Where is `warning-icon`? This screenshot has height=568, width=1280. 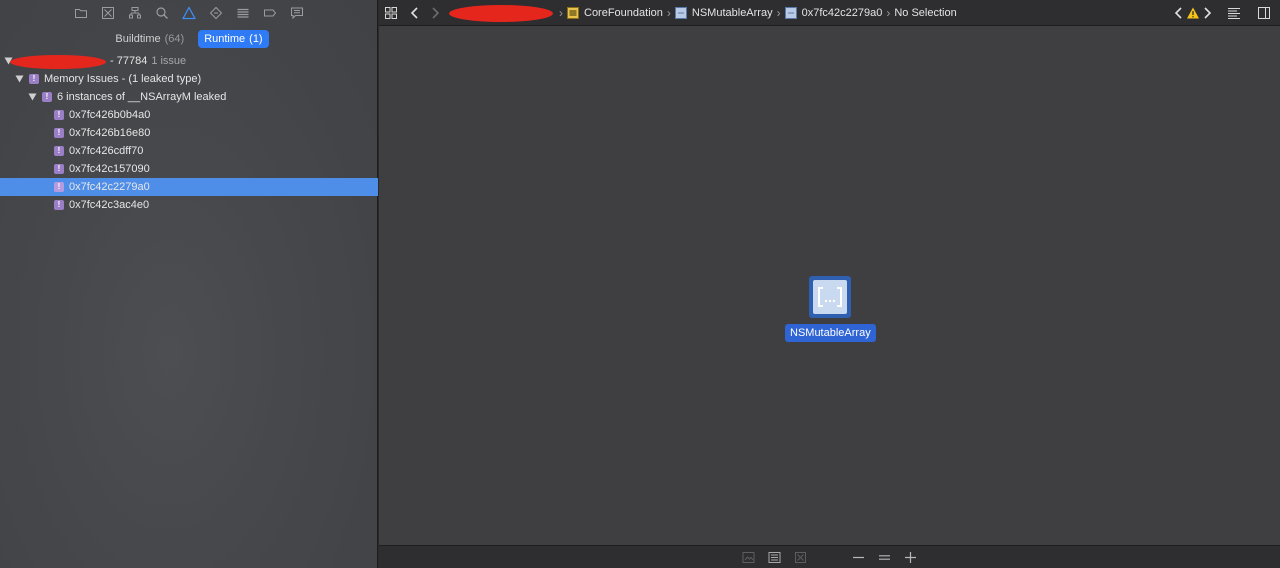
warning-icon is located at coordinates (1193, 13).